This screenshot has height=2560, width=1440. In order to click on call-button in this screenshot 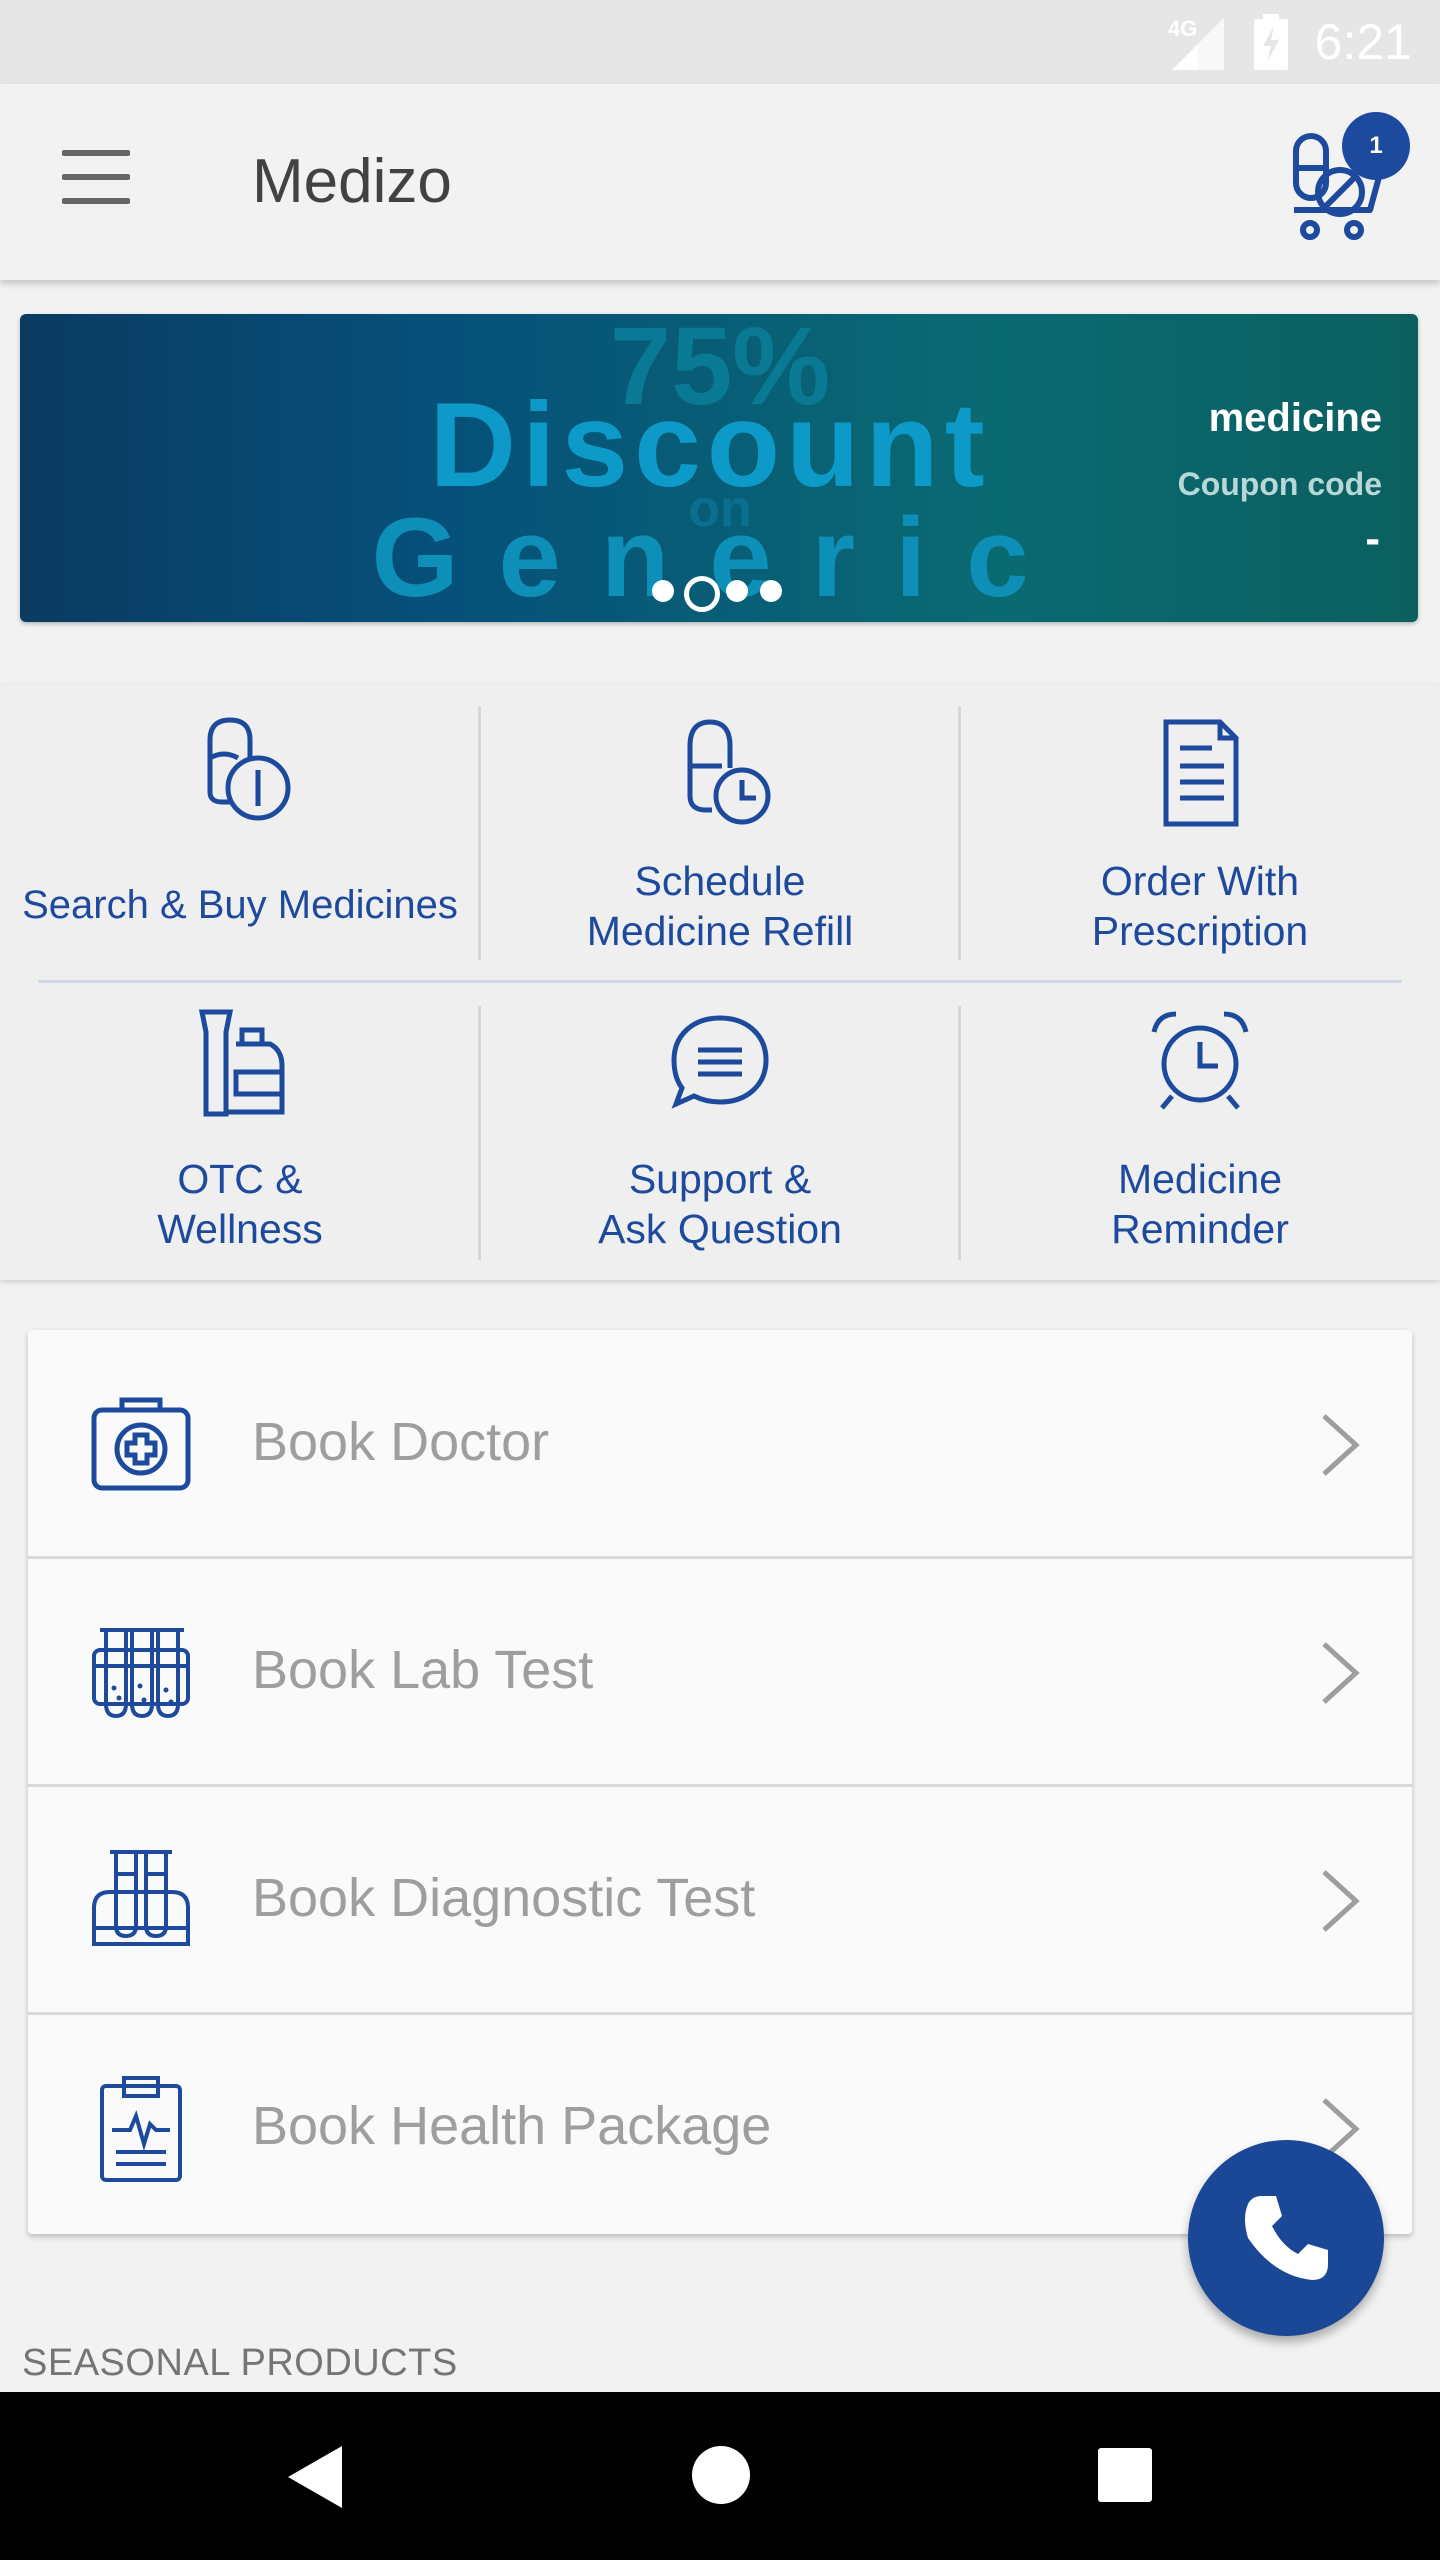, I will do `click(1286, 2238)`.